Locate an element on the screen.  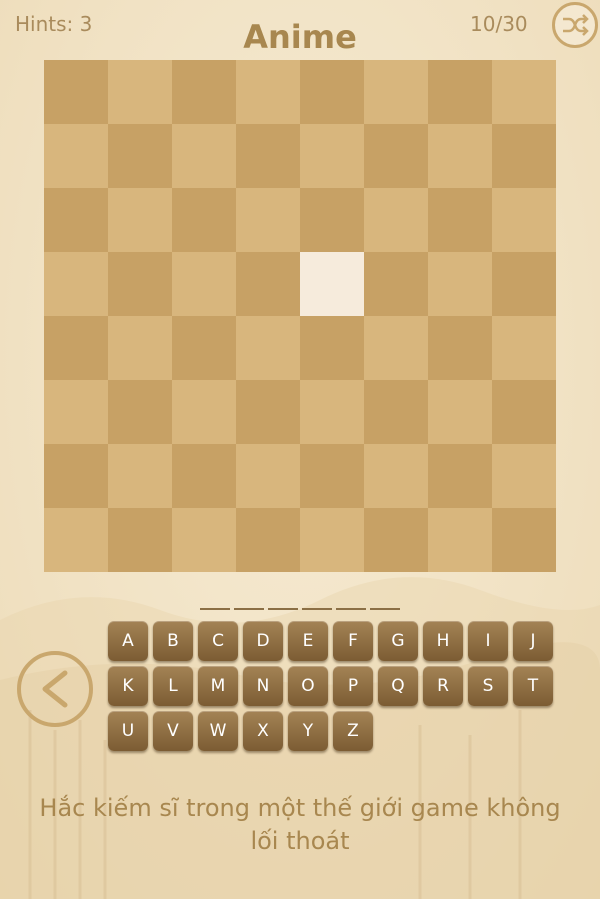
letter-key-e: E is located at coordinates (308, 641).